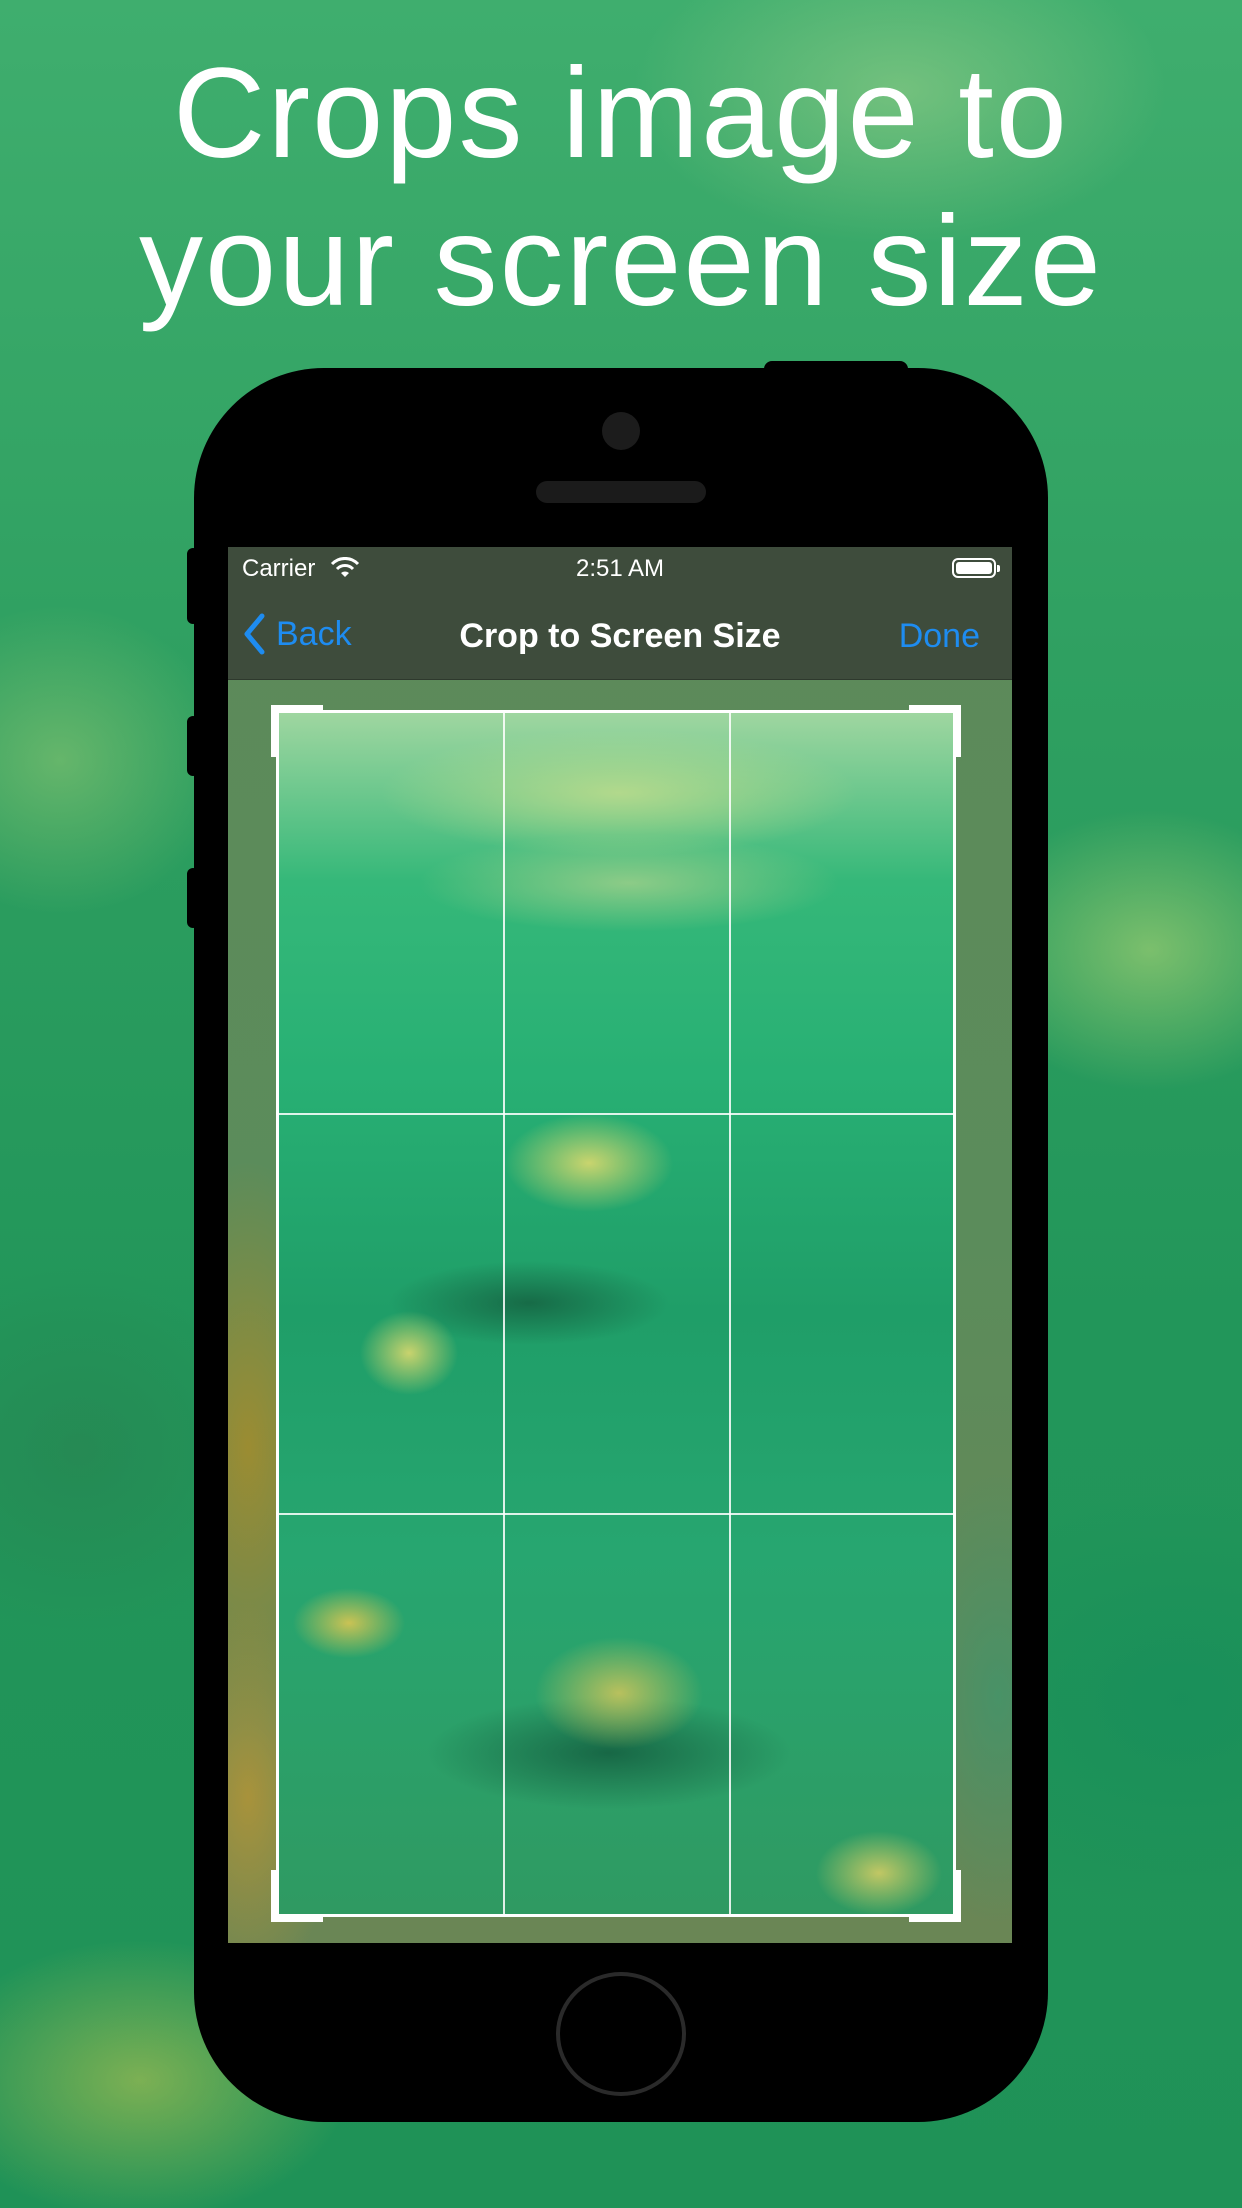 The height and width of the screenshot is (2208, 1242). Describe the element at coordinates (935, 731) in the screenshot. I see `crop-handle-top-right` at that location.